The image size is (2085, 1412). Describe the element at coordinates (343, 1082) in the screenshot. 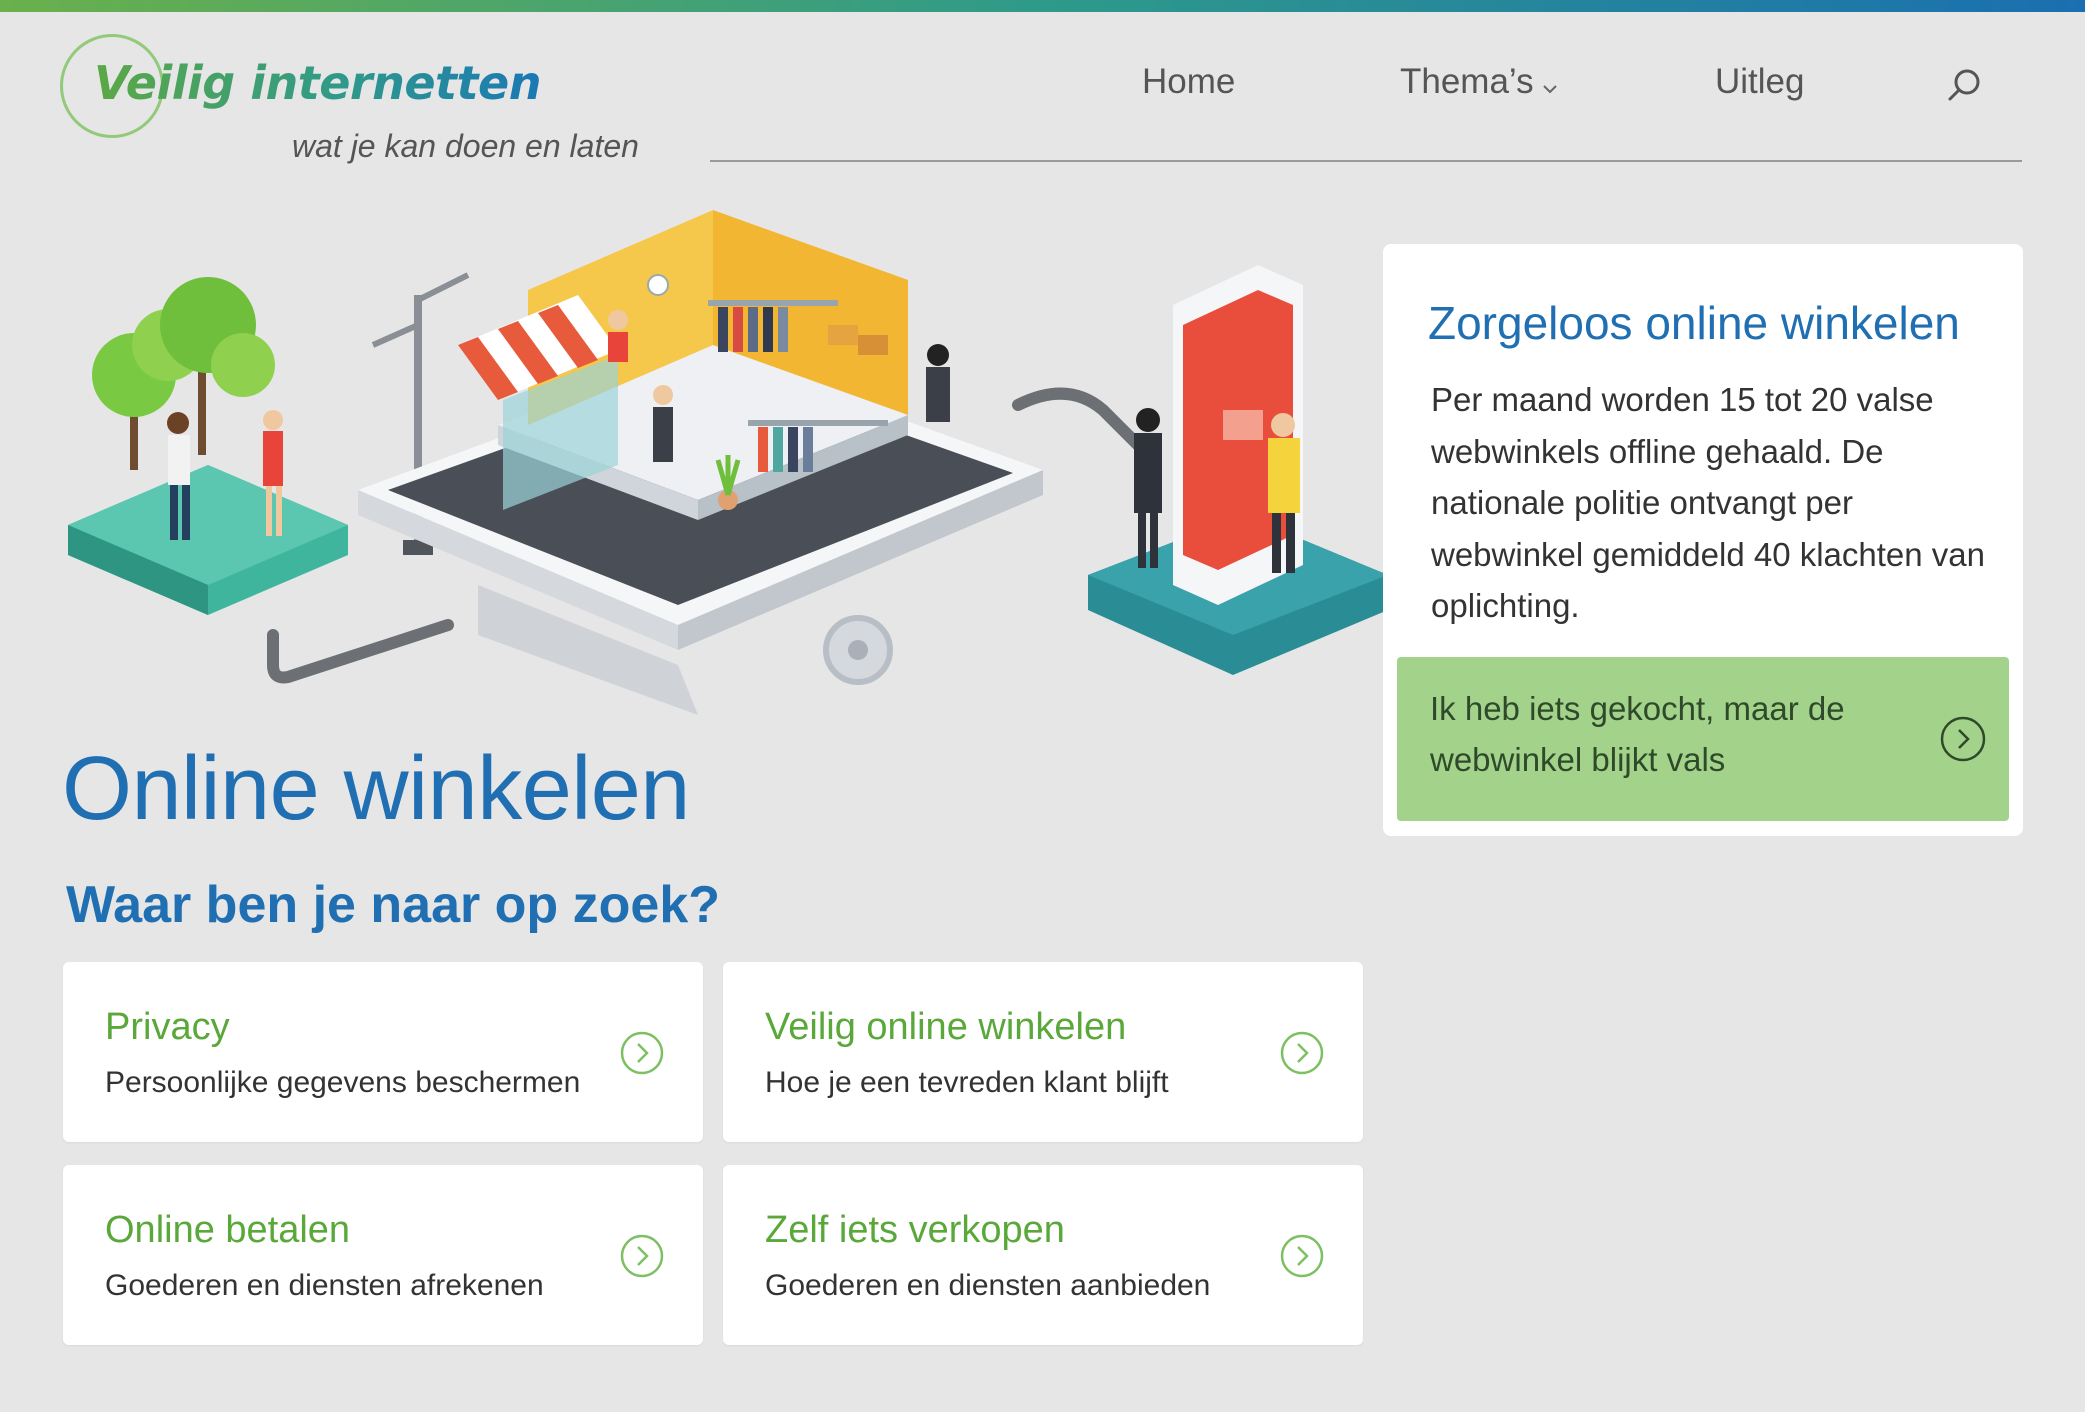

I see `card-subtitle: Persoonlijke gegevens beschermen` at that location.